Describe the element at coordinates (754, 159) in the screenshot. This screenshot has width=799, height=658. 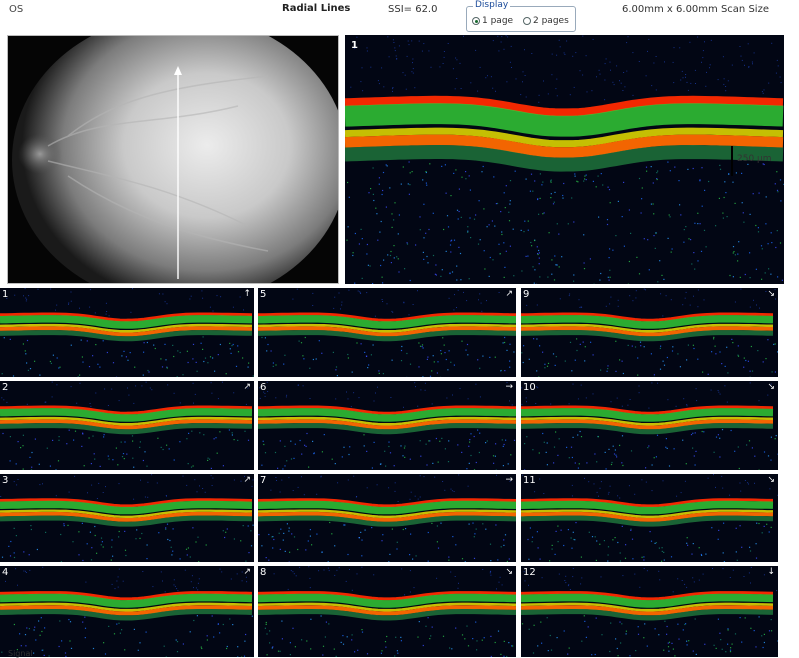
I see `scale-label: 250 µm` at that location.